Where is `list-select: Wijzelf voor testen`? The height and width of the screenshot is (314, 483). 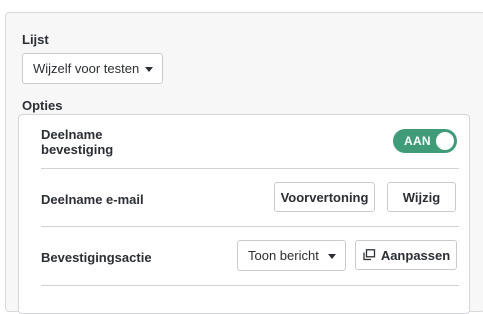
list-select: Wijzelf voor testen is located at coordinates (92, 68).